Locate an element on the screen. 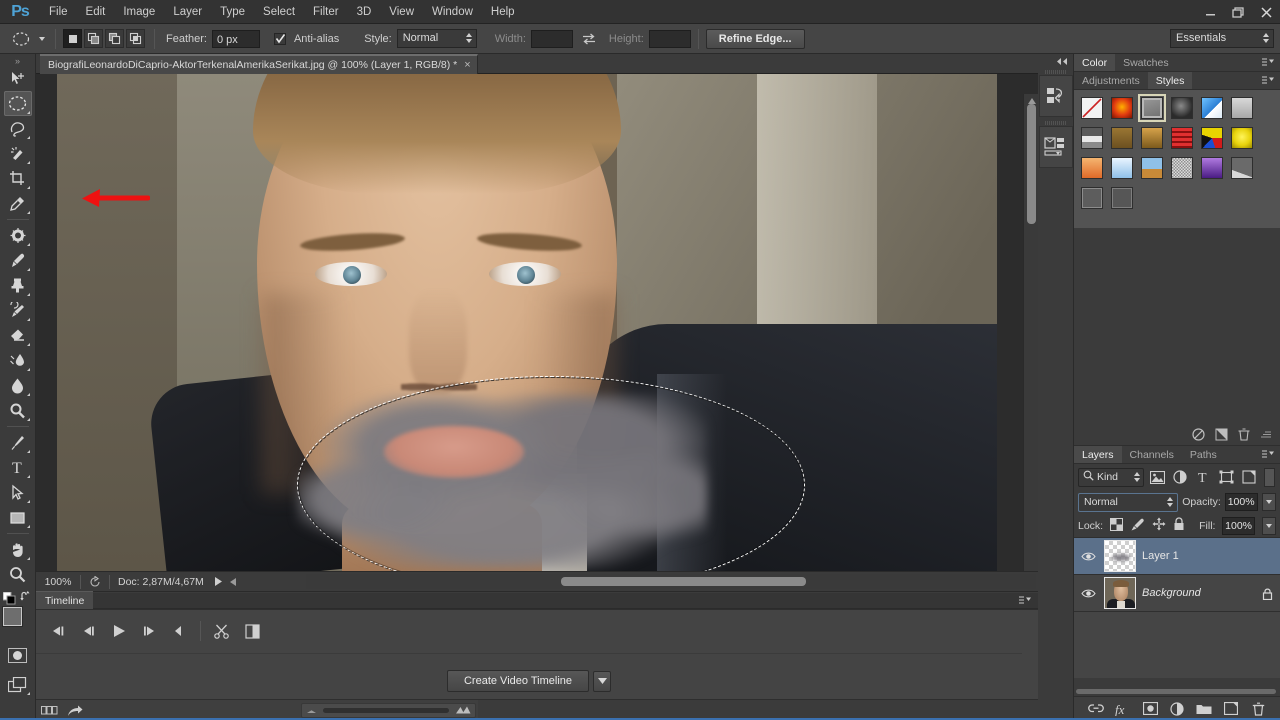 The width and height of the screenshot is (1280, 720). intersect-with-selection-button is located at coordinates (135, 38).